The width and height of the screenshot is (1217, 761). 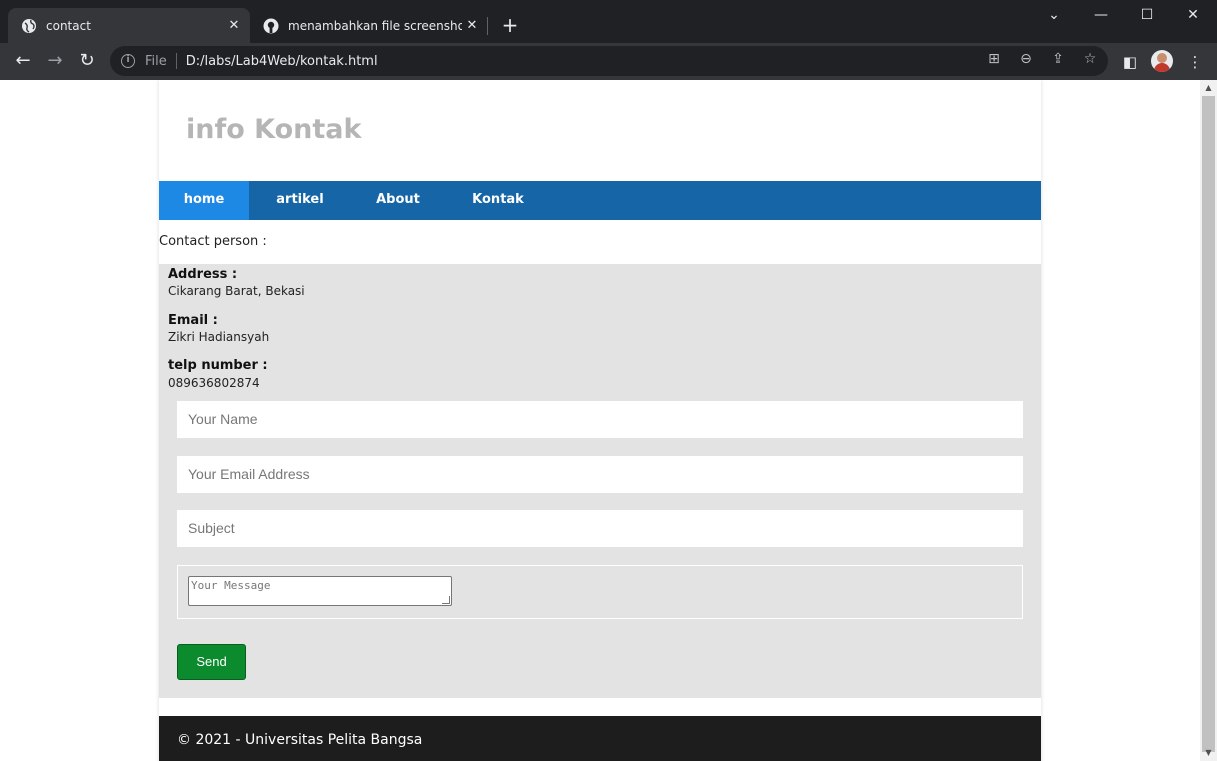 What do you see at coordinates (1026, 59) in the screenshot?
I see `zoom-out-icon: ⊖` at bounding box center [1026, 59].